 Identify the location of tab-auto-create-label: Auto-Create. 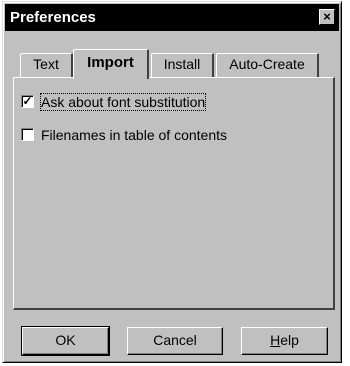
(267, 64).